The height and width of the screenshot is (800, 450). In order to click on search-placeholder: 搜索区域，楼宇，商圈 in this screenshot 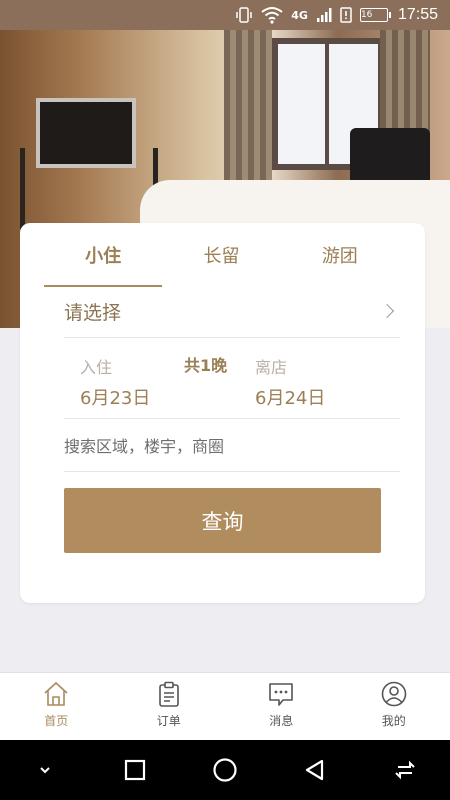, I will do `click(144, 446)`.